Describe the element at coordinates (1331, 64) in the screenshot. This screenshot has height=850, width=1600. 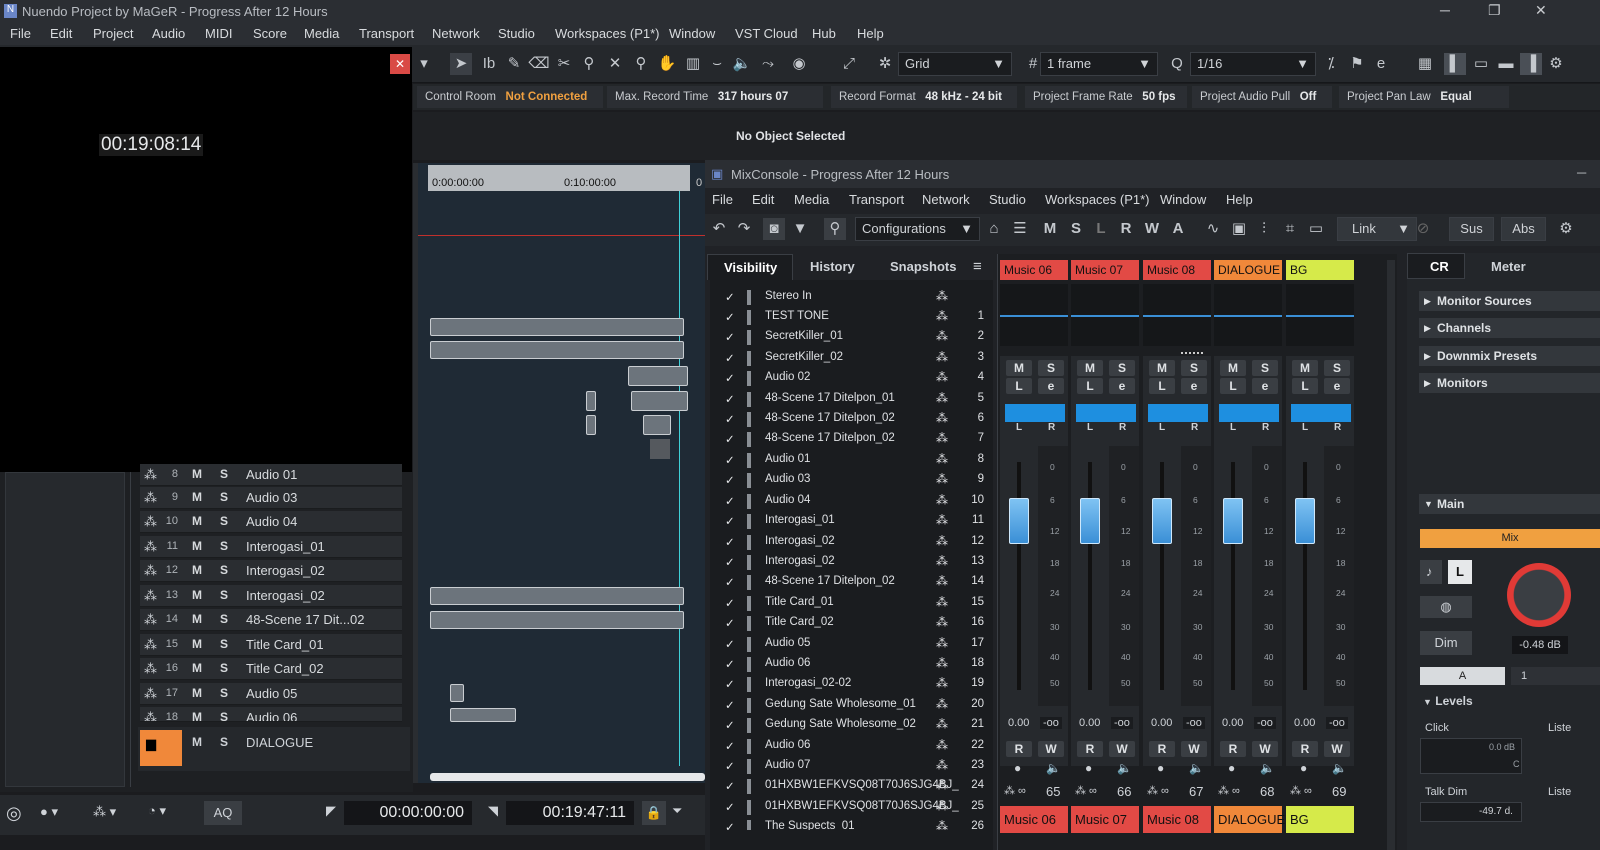
I see `iterative-quantize-icon: ⁒` at that location.